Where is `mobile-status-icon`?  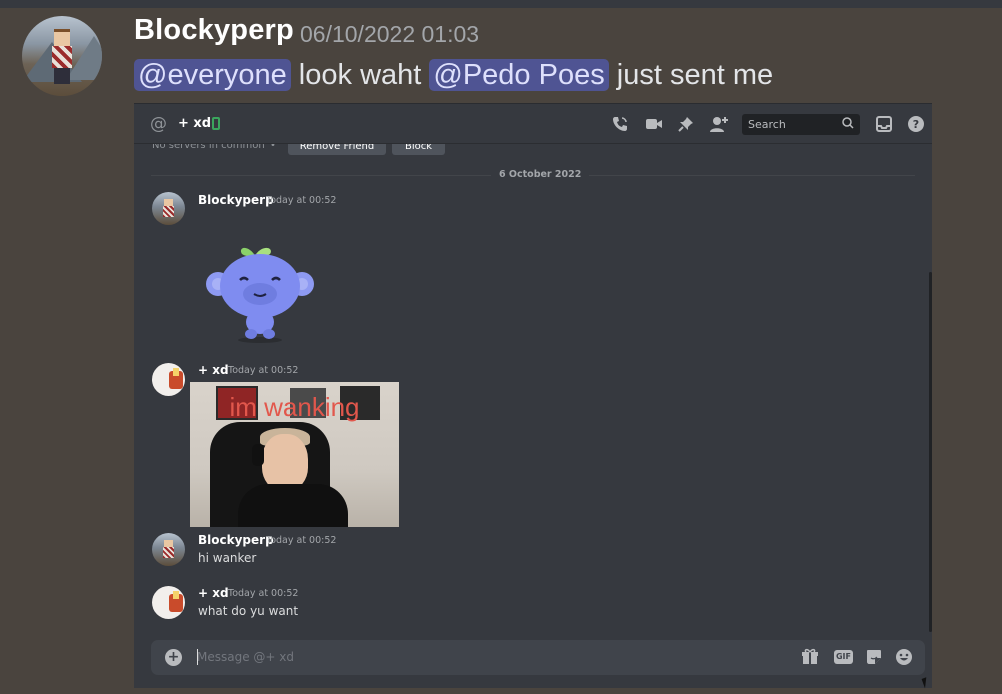 mobile-status-icon is located at coordinates (216, 123).